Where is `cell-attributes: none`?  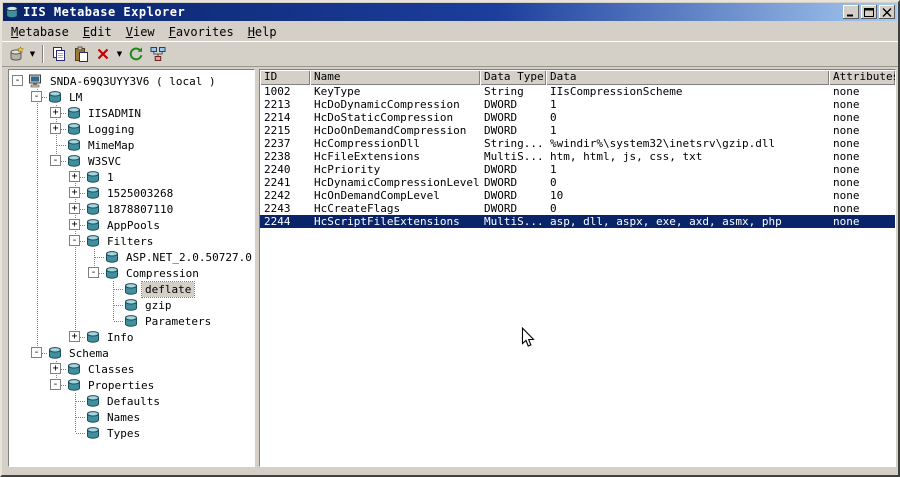
cell-attributes: none is located at coordinates (846, 169).